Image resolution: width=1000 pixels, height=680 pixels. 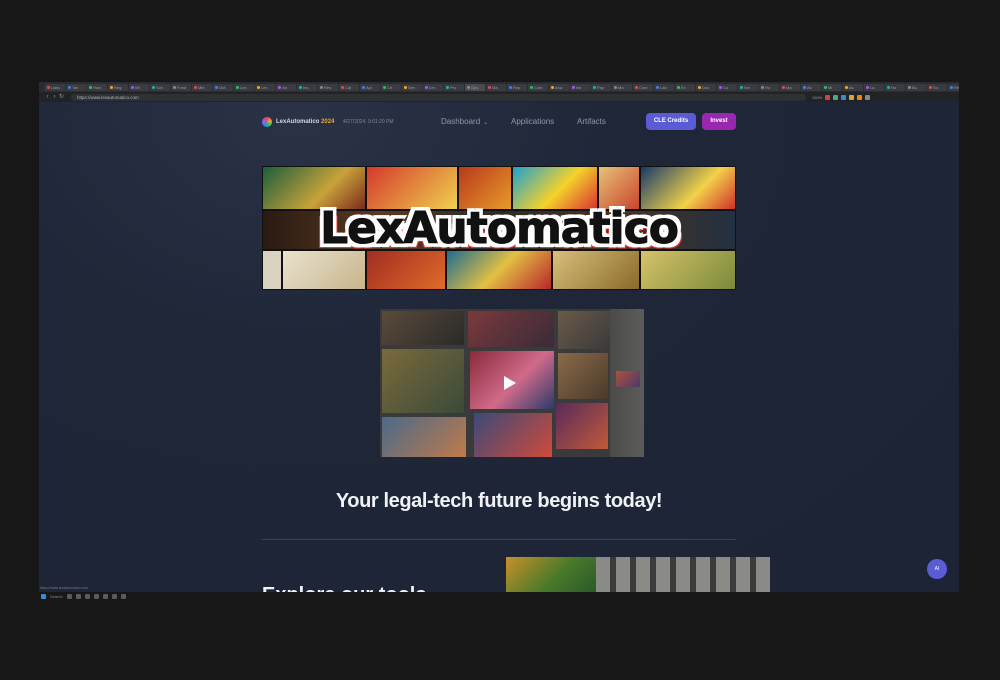 I want to click on tab-label: So, so click(x=935, y=87).